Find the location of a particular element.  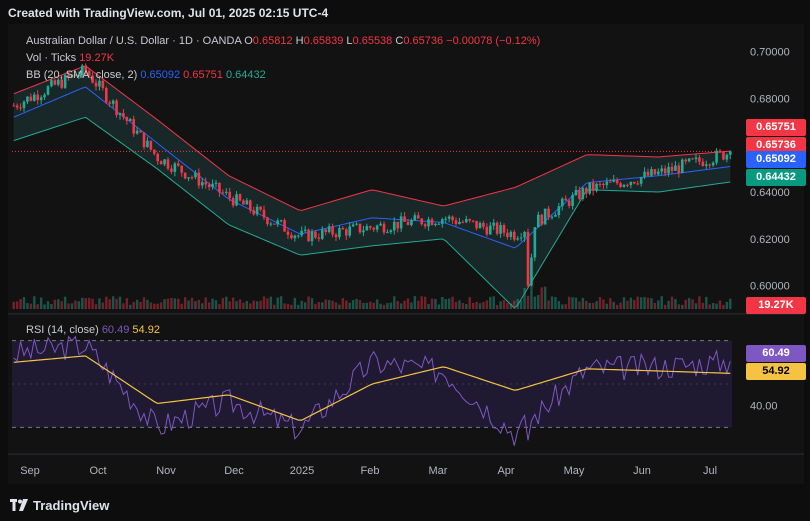

price-tick-label: 0.70000 is located at coordinates (770, 53).